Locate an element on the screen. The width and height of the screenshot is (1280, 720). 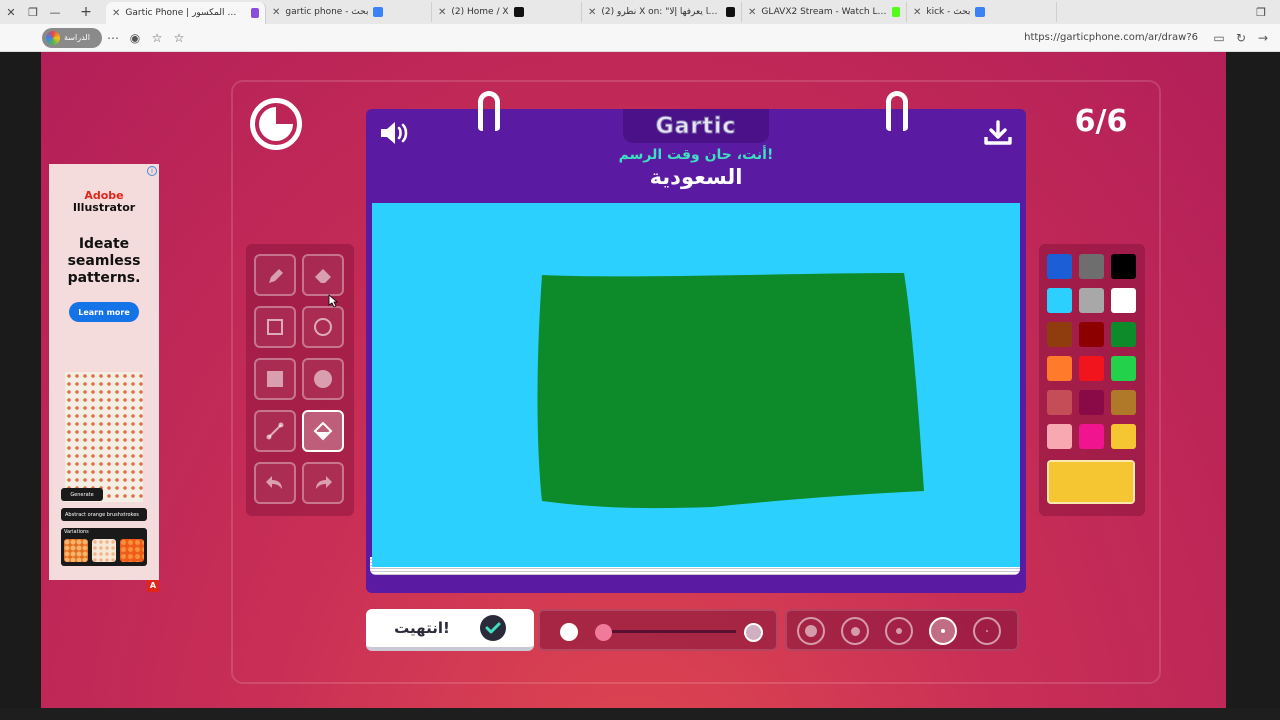
tab-title: (2) Home / X is located at coordinates (480, 12).